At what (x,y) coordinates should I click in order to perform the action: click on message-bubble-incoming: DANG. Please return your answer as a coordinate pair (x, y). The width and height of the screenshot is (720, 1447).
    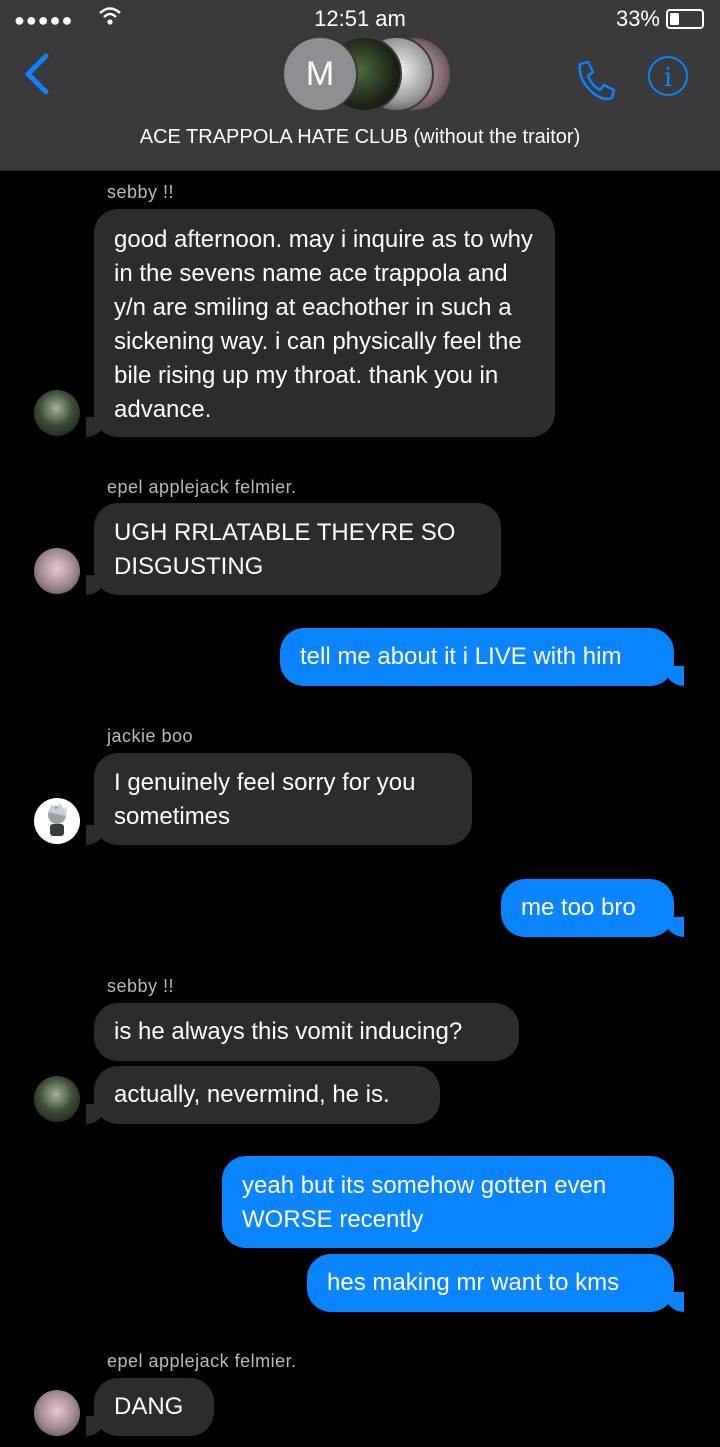
    Looking at the image, I should click on (154, 1407).